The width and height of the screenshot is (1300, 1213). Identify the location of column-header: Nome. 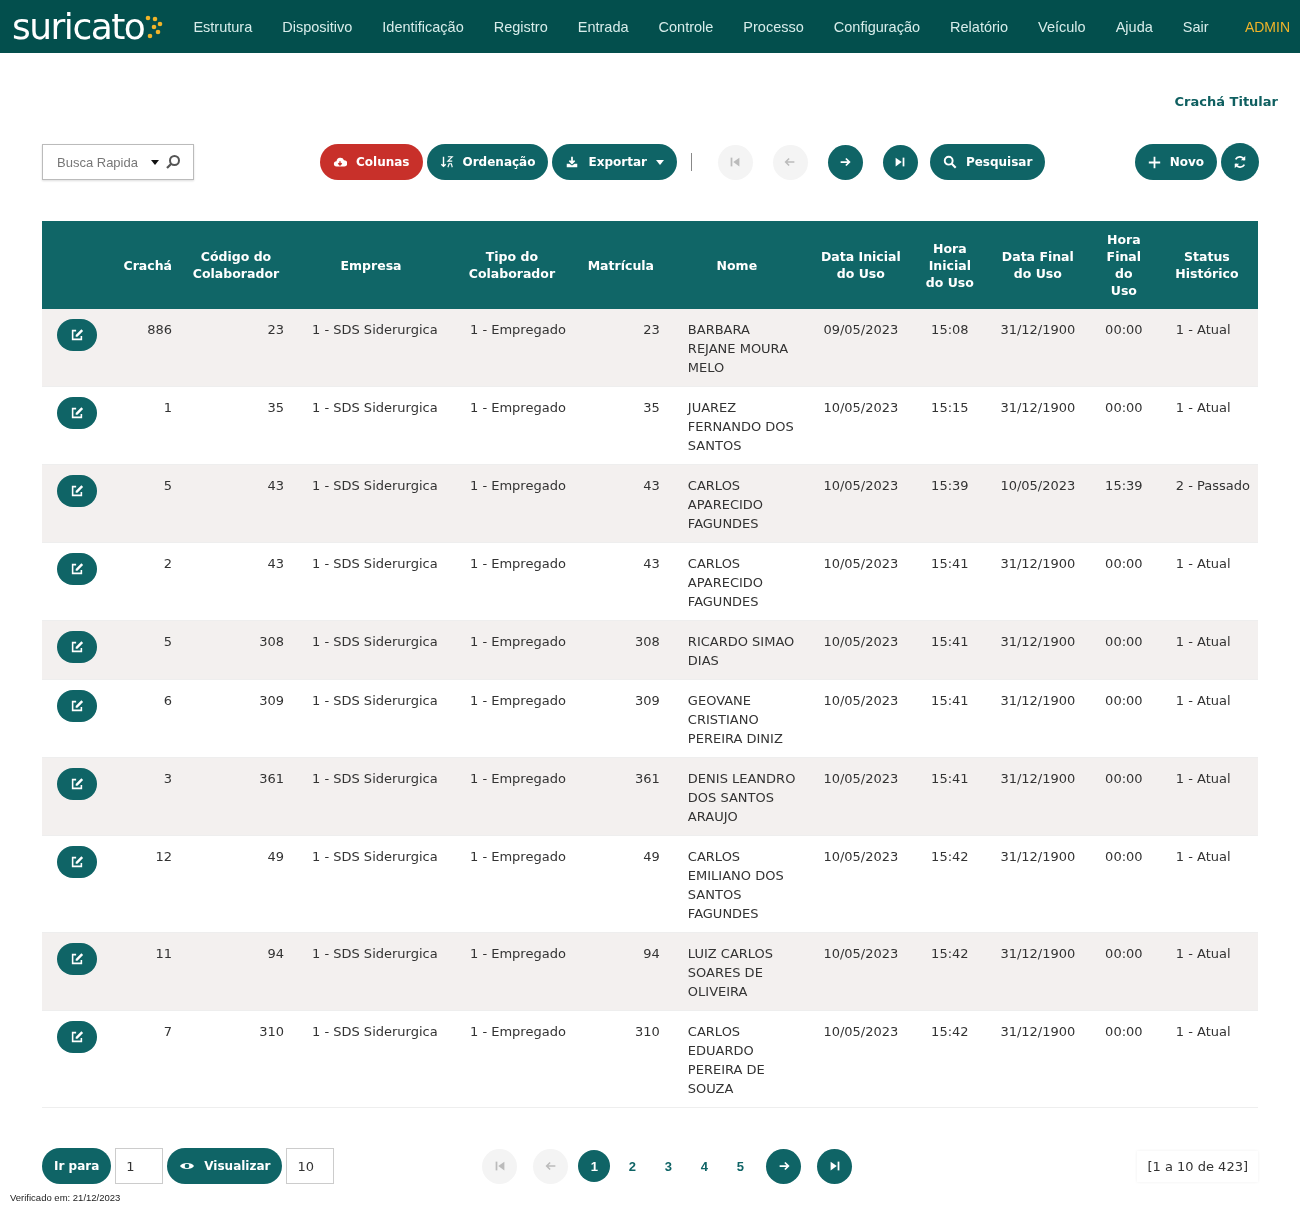
(736, 265).